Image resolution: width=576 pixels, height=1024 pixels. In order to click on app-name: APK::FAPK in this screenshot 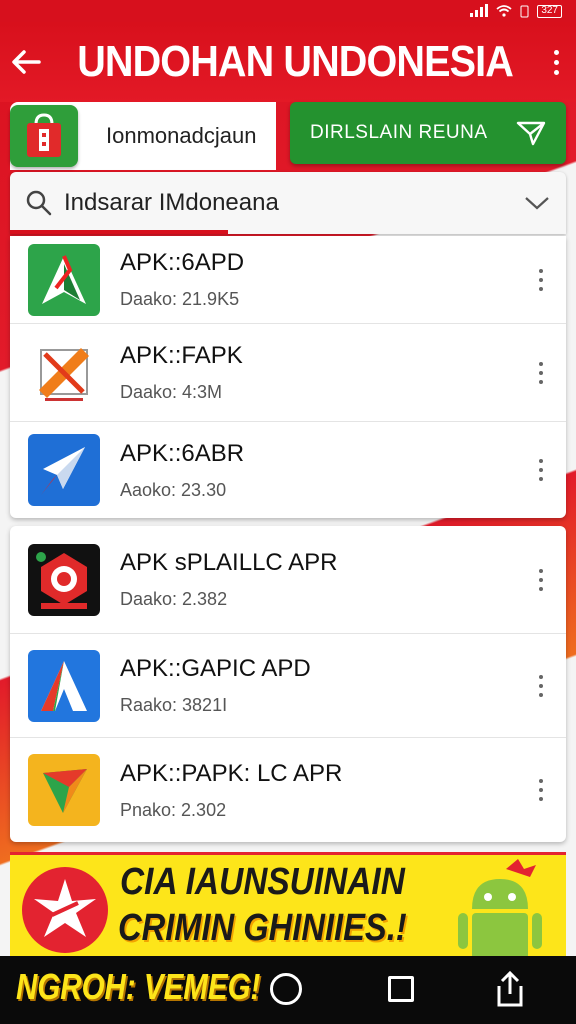, I will do `click(181, 355)`.